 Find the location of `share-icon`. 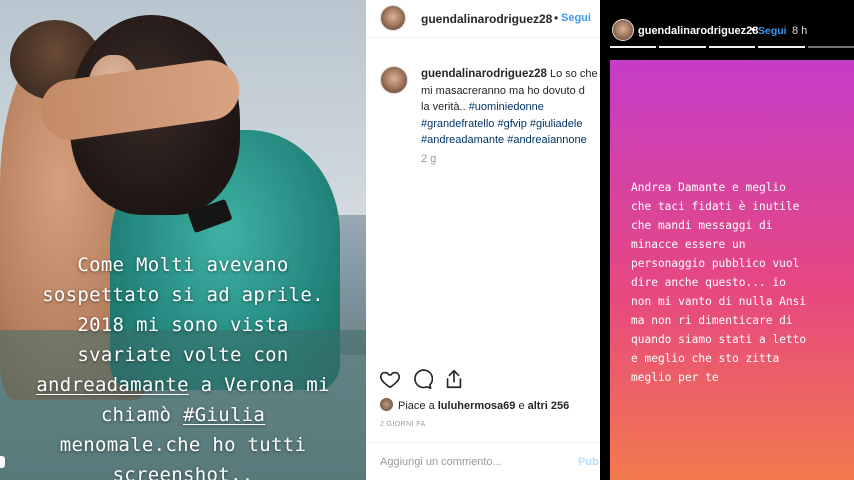

share-icon is located at coordinates (454, 379).